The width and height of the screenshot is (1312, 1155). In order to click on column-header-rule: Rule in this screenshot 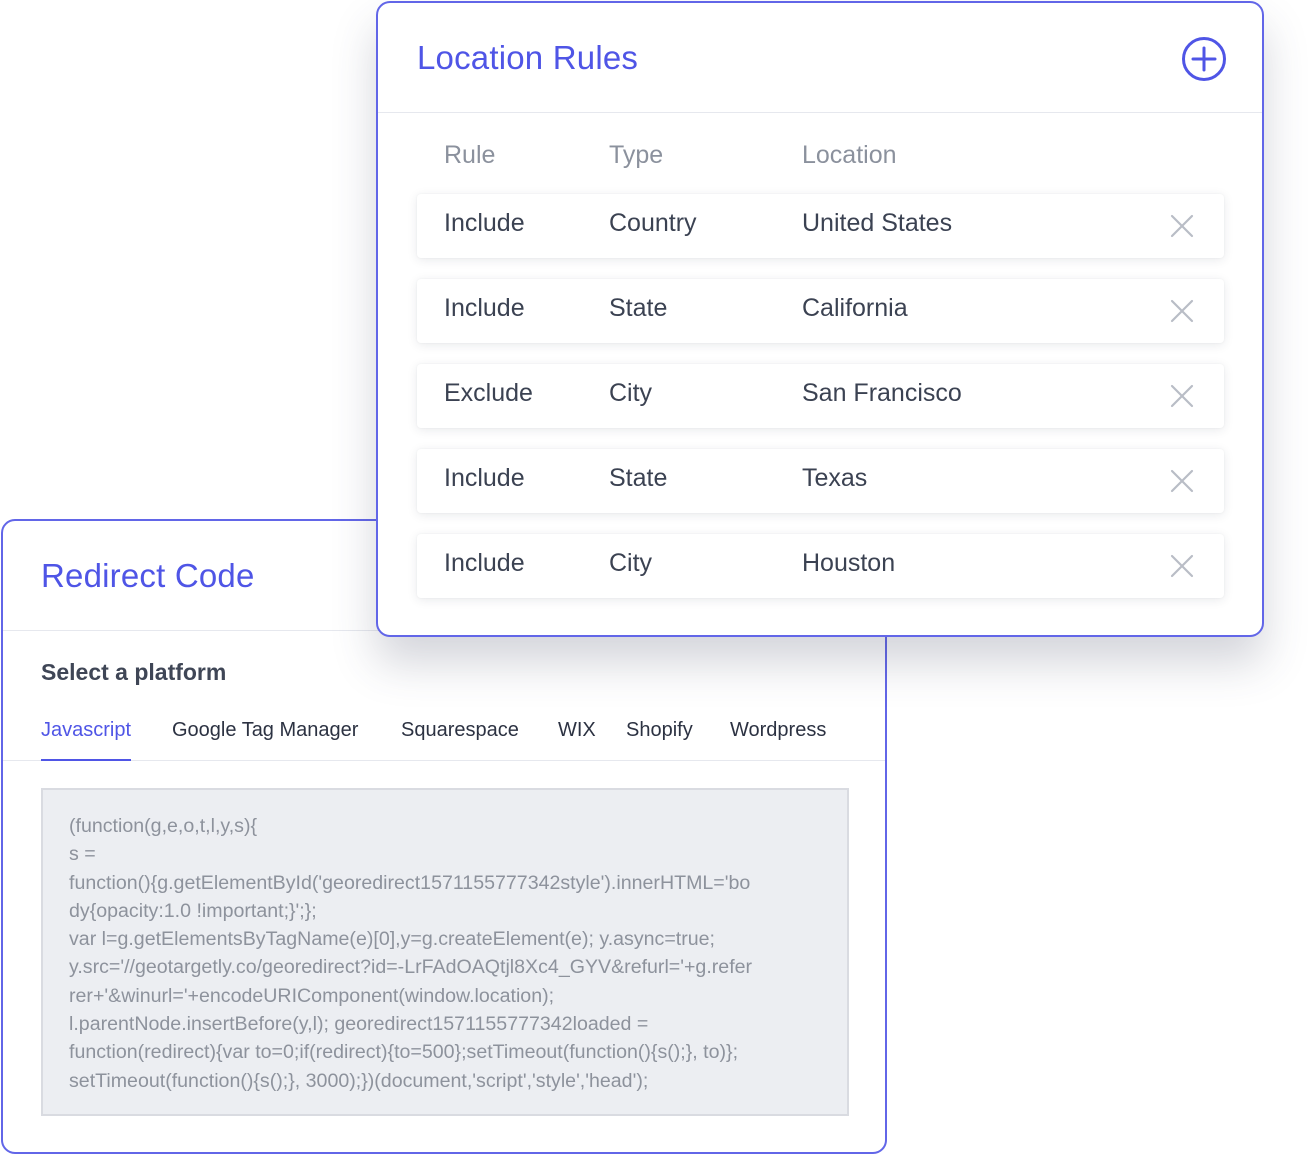, I will do `click(470, 155)`.